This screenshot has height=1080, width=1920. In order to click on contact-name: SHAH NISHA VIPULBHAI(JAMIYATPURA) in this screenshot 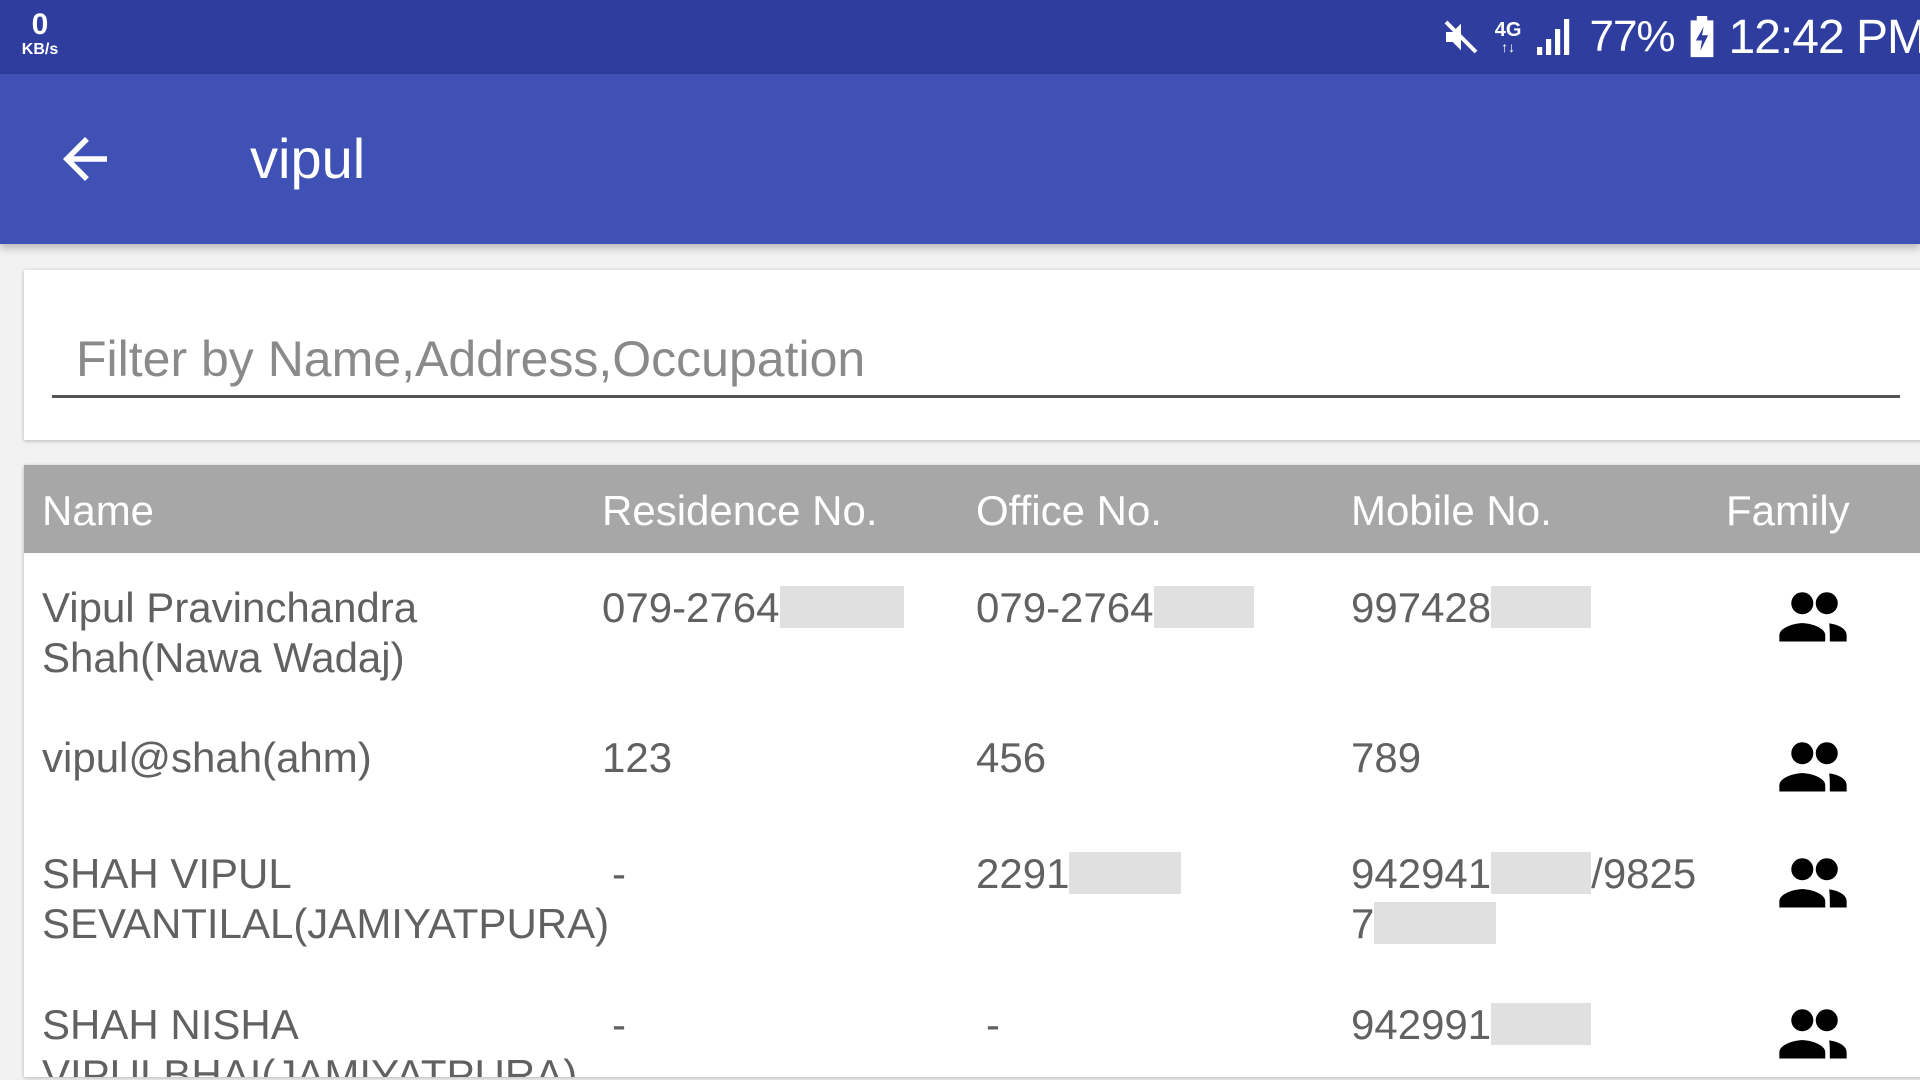, I will do `click(310, 1039)`.